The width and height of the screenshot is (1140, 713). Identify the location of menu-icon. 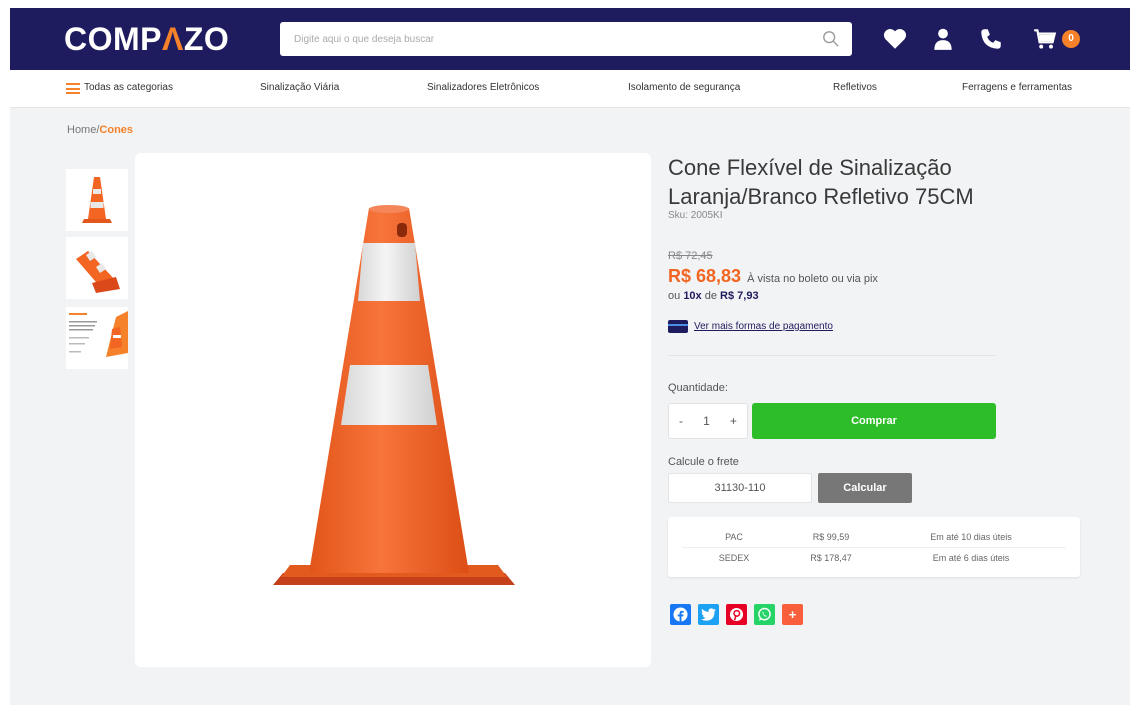
(73, 88).